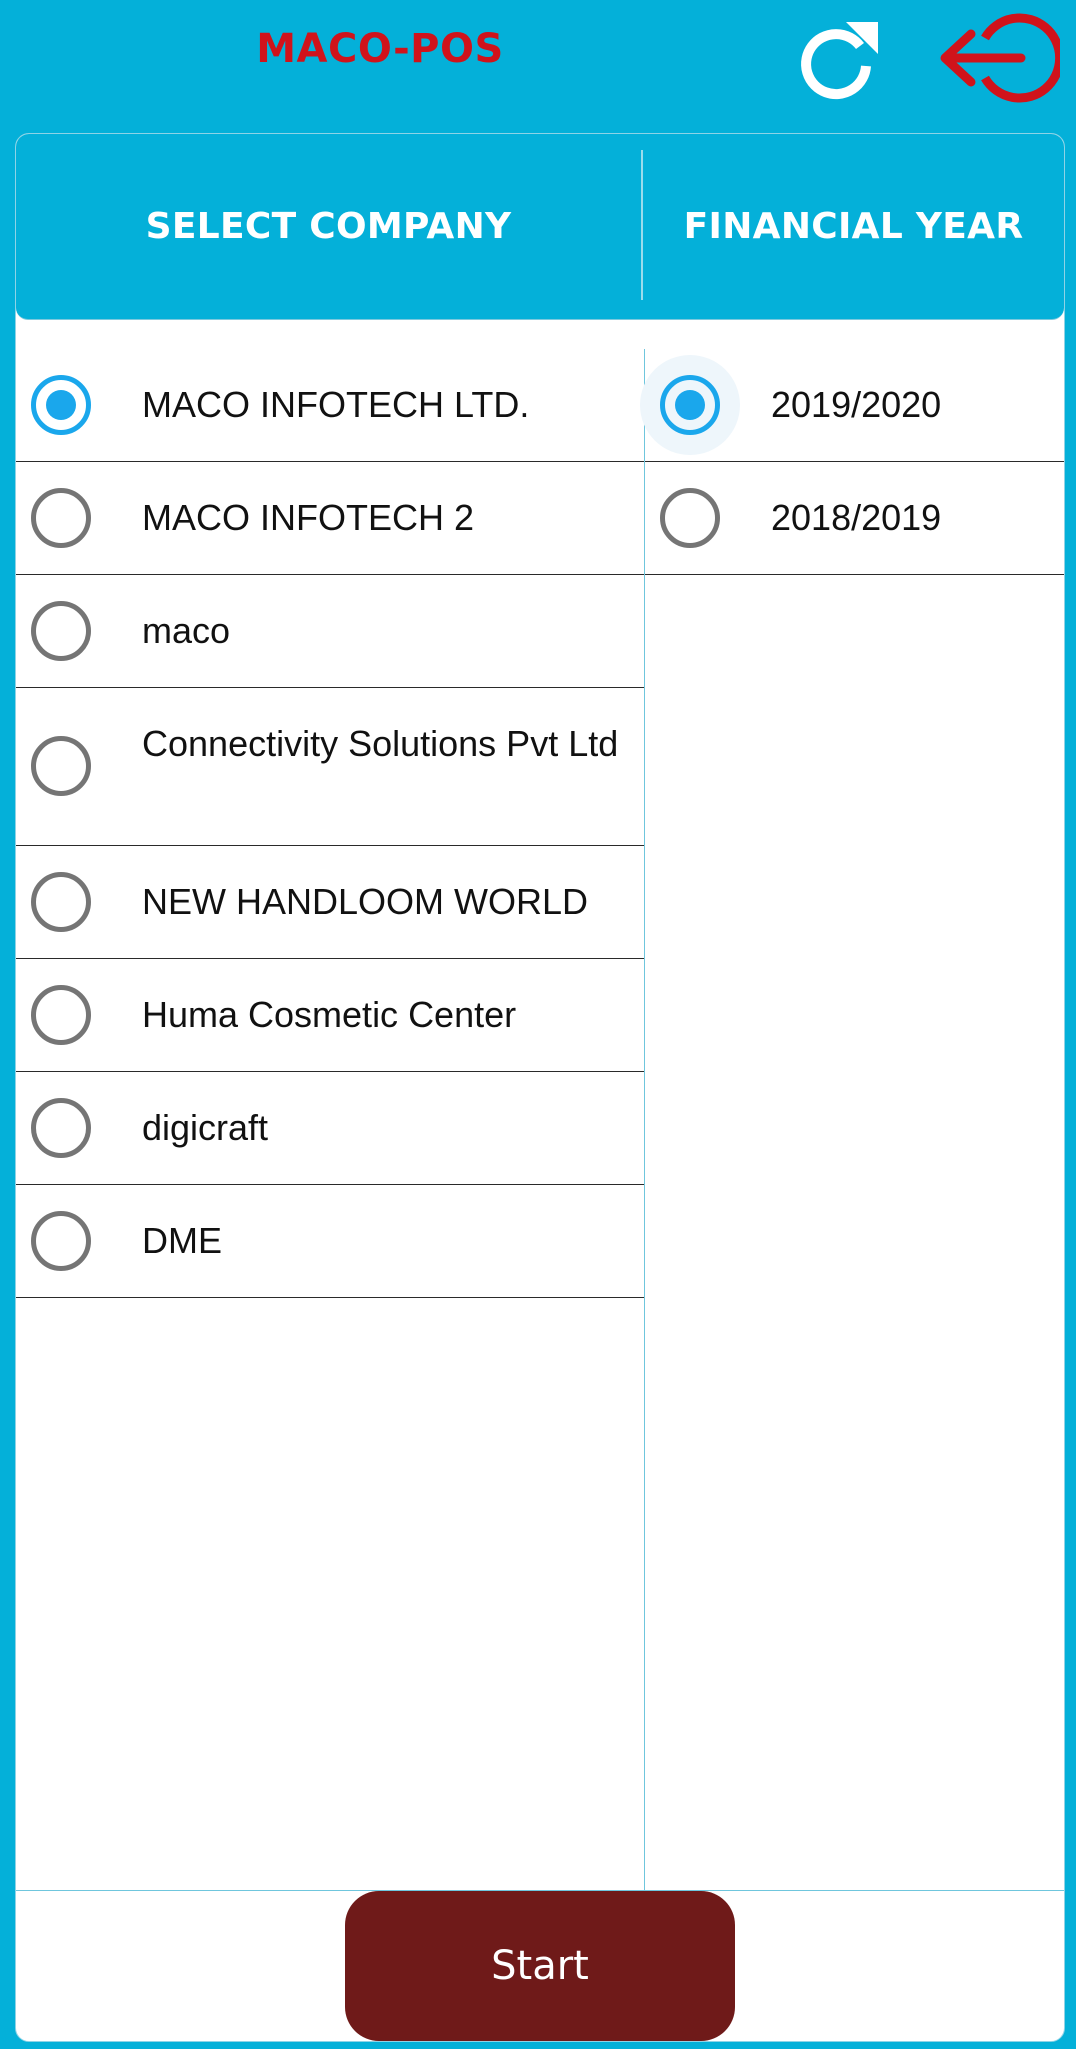  What do you see at coordinates (186, 630) in the screenshot?
I see `company-name: maco` at bounding box center [186, 630].